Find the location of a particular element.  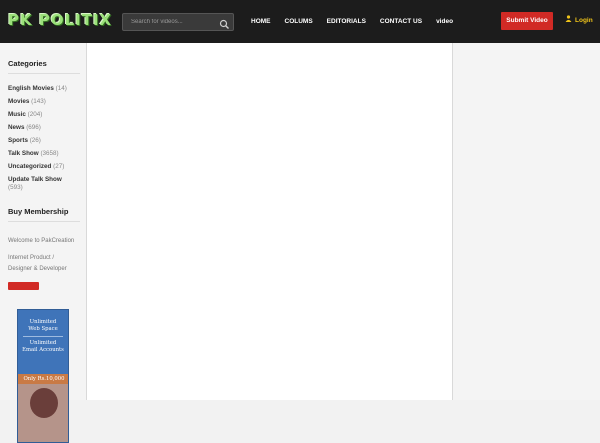

search-box is located at coordinates (178, 22).